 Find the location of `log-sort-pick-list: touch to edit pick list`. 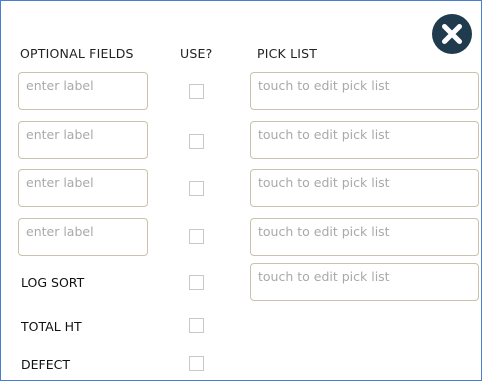

log-sort-pick-list: touch to edit pick list is located at coordinates (364, 282).